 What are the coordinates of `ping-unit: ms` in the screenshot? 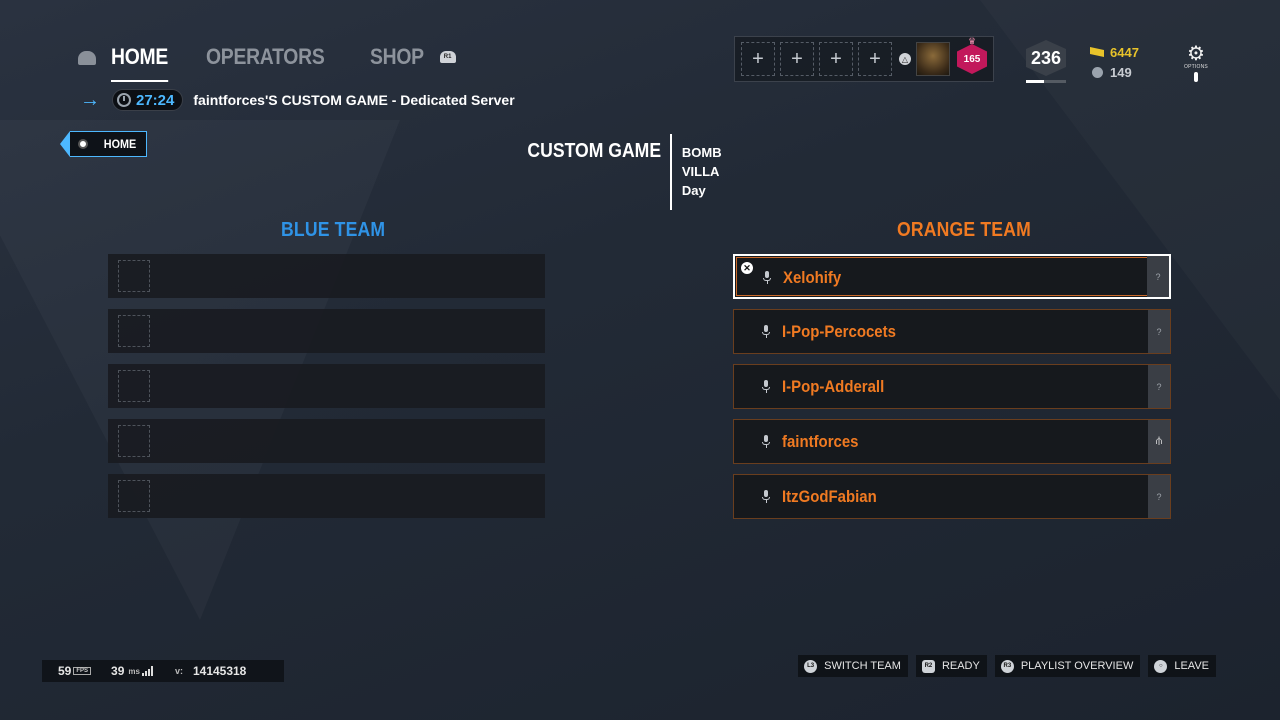 It's located at (134, 671).